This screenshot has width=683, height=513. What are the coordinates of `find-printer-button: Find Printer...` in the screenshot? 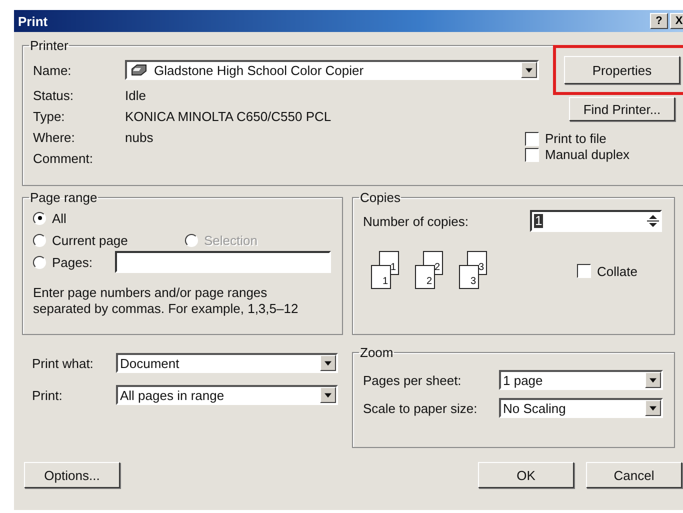 It's located at (622, 109).